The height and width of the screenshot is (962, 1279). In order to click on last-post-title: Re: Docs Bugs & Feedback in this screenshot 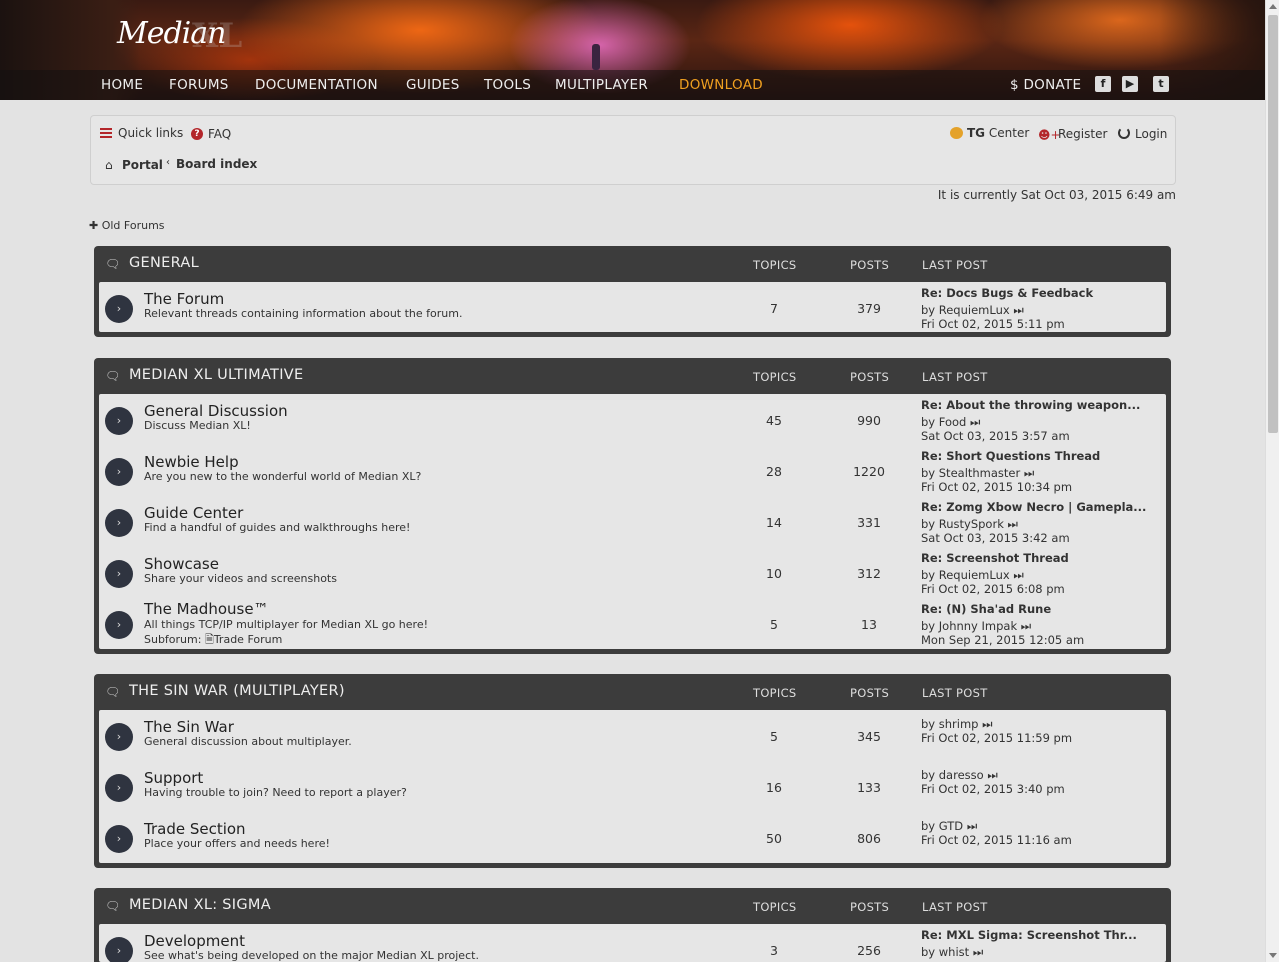, I will do `click(1007, 293)`.